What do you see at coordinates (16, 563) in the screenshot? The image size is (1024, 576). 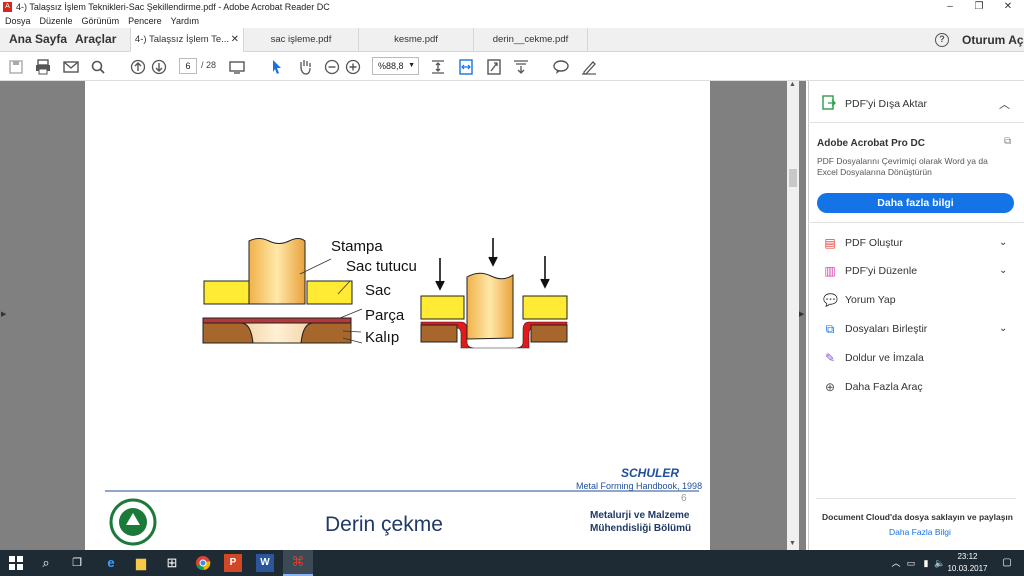 I see `windows-start-icon` at bounding box center [16, 563].